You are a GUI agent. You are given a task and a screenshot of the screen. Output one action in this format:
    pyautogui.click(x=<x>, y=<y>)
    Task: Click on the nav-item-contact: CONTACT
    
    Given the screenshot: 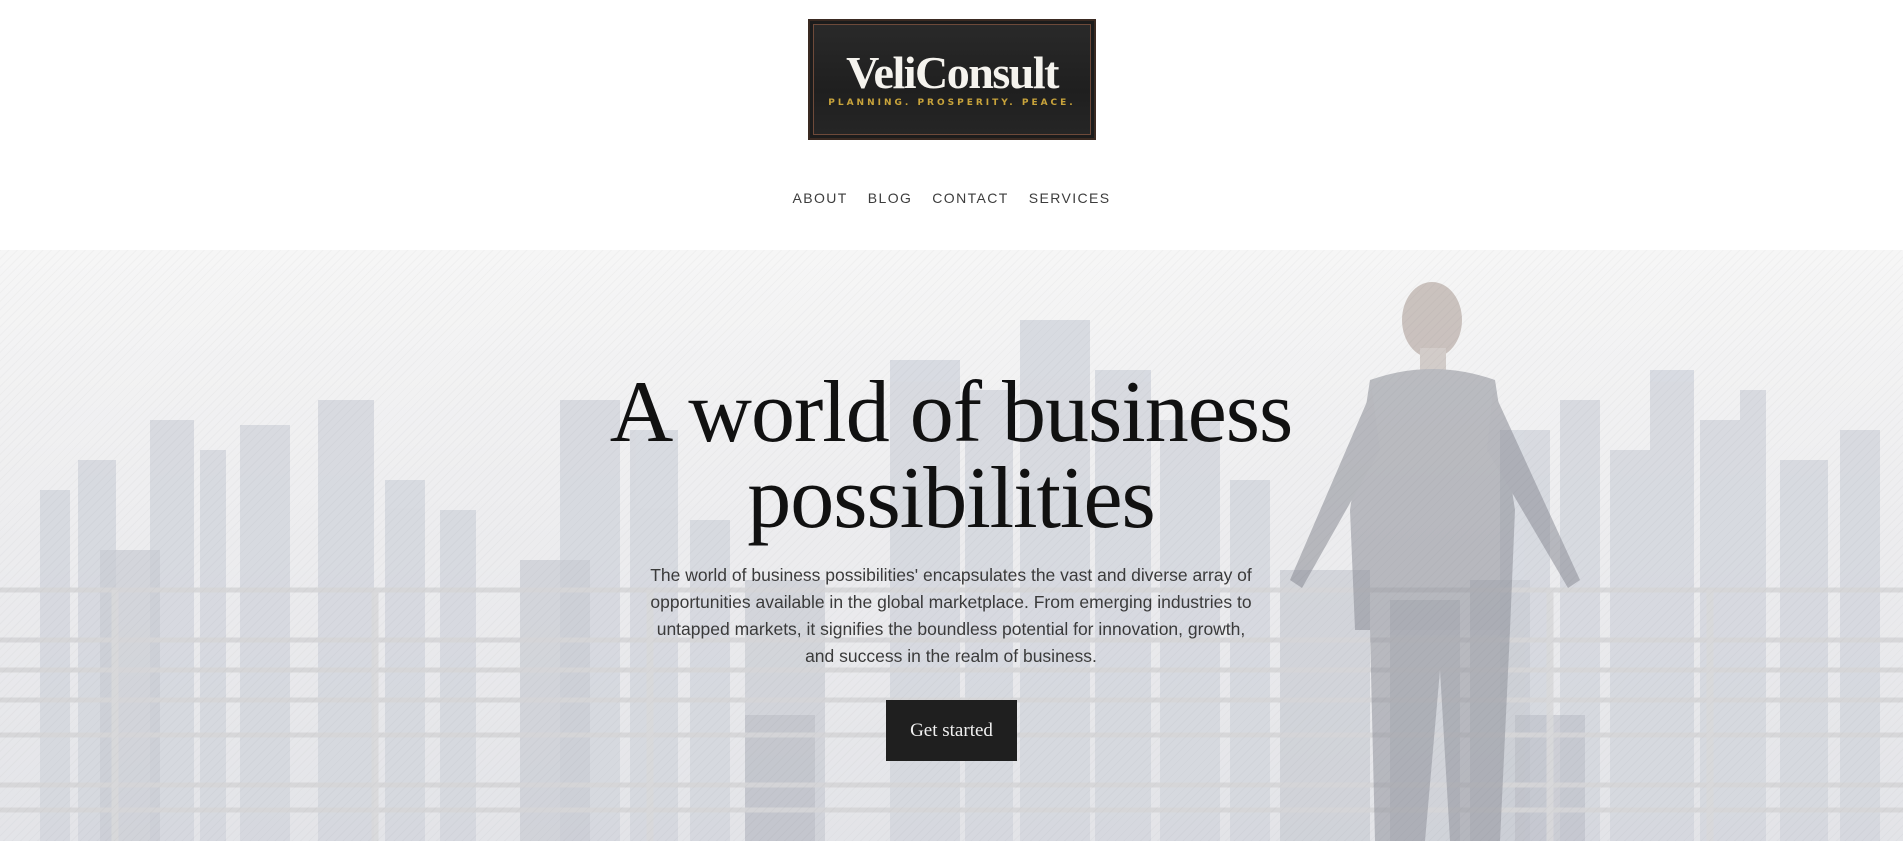 What is the action you would take?
    pyautogui.click(x=970, y=198)
    